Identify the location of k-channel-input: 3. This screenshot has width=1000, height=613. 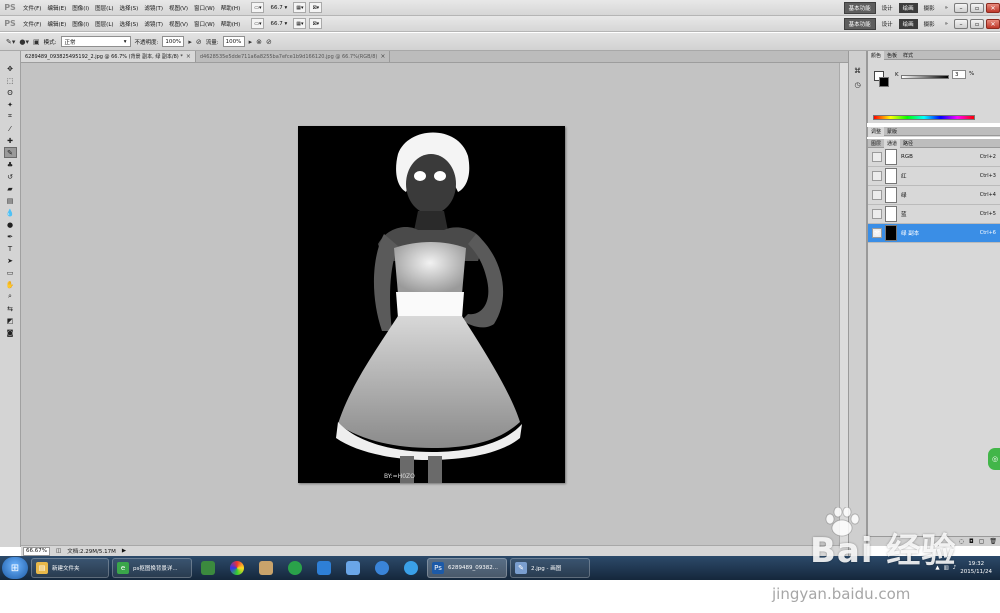
(959, 74).